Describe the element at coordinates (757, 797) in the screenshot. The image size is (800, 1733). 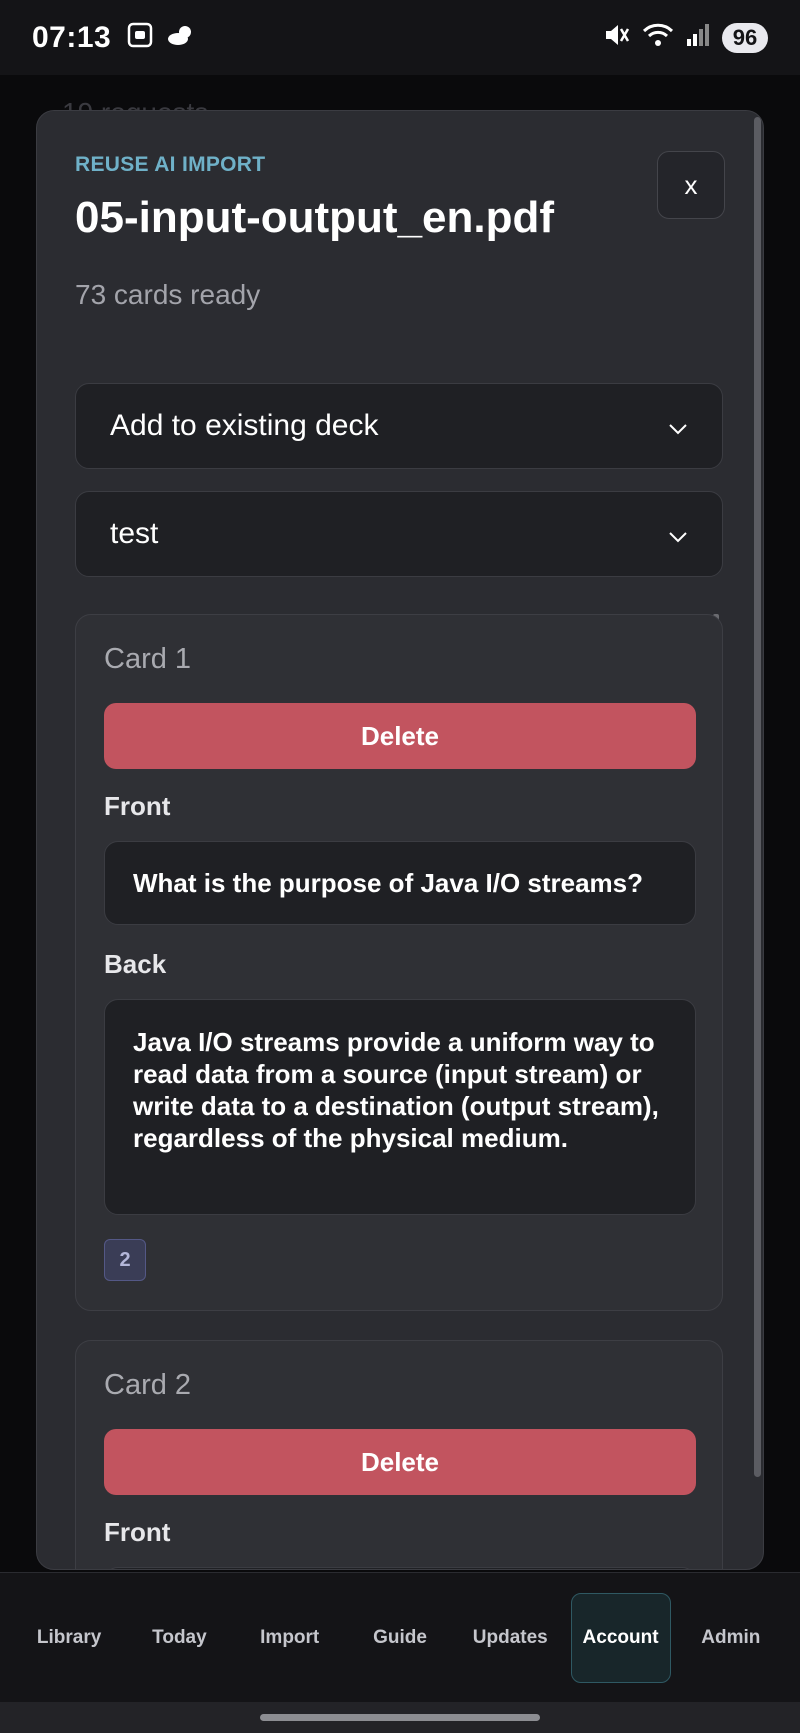
I see `modal-scrollbar` at that location.